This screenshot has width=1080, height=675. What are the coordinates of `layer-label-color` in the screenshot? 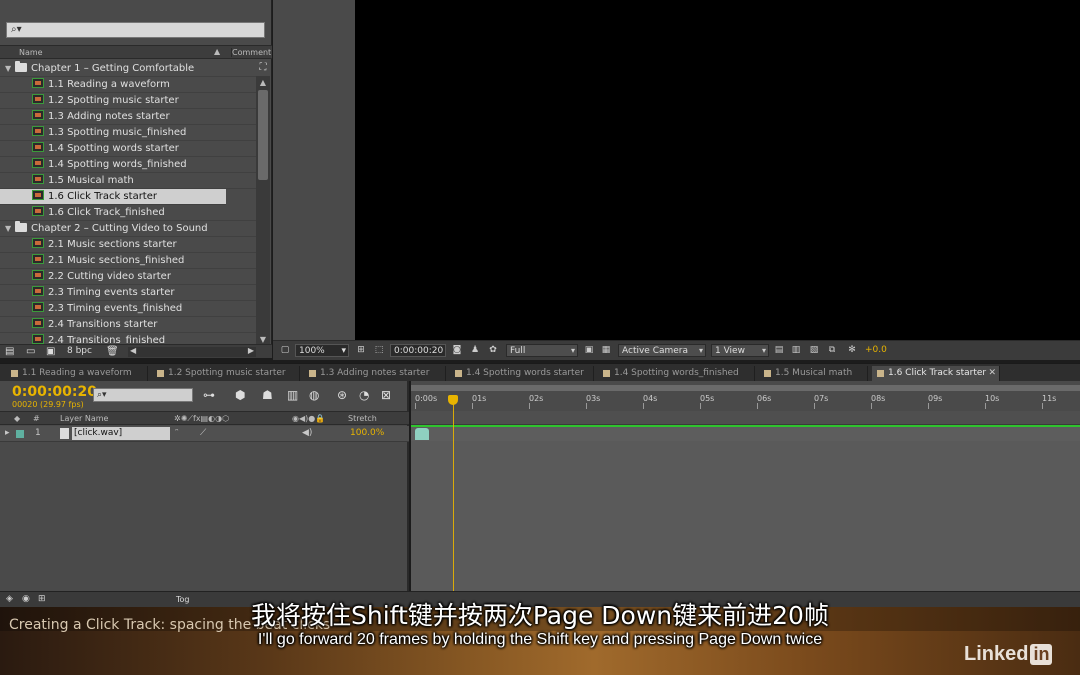 It's located at (20, 434).